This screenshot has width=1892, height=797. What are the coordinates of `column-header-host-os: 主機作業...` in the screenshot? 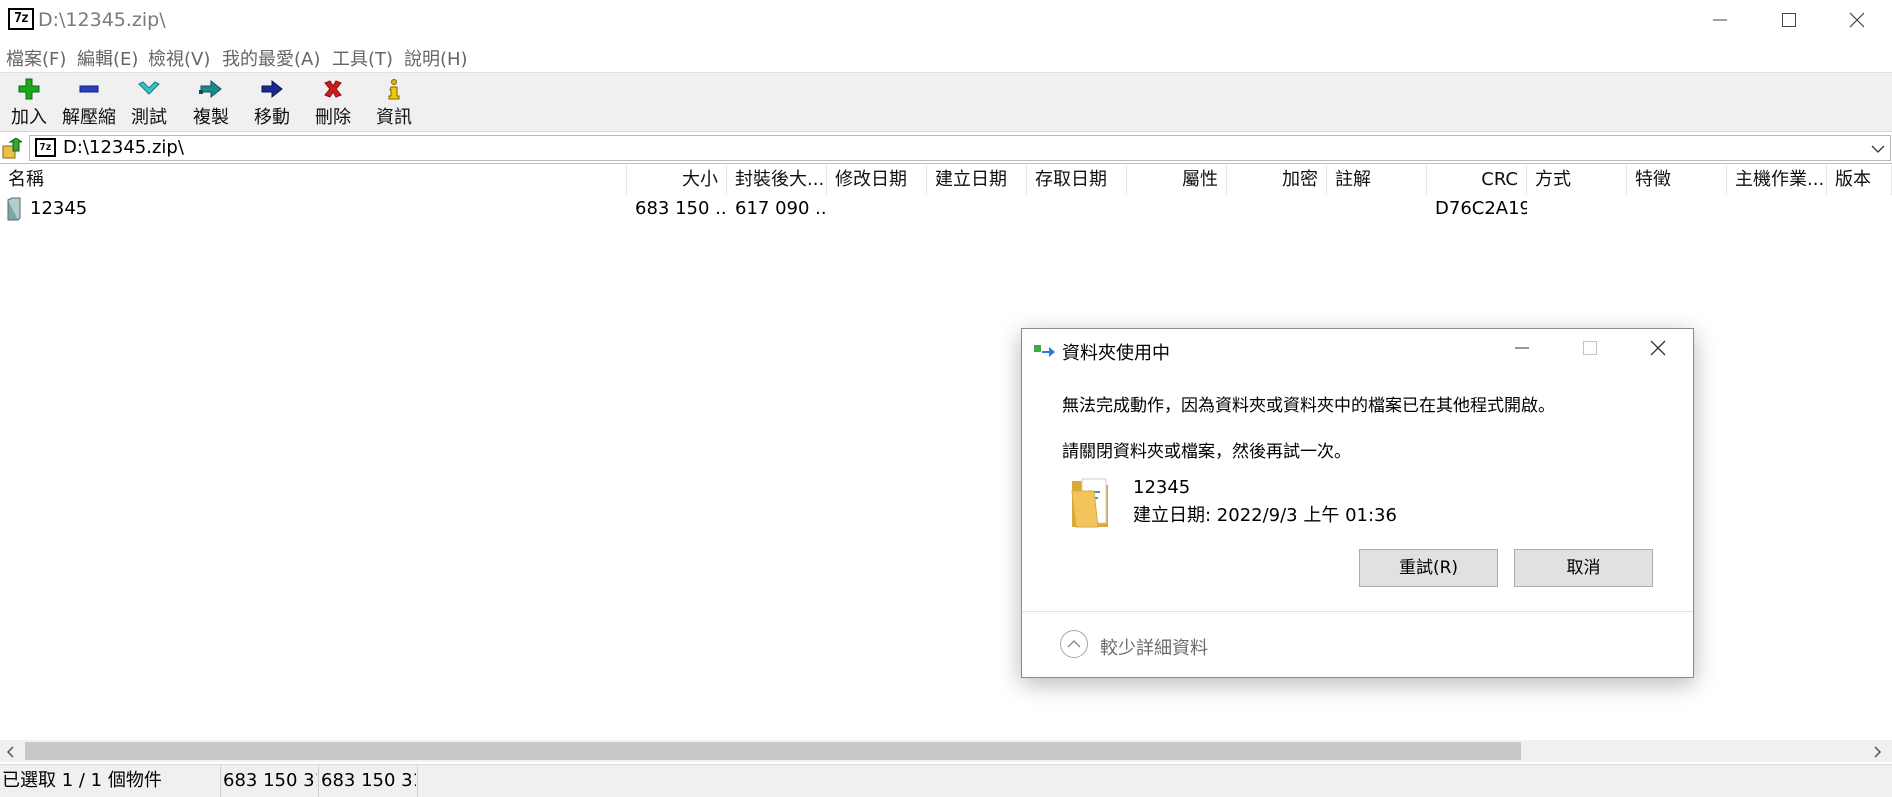 It's located at (1777, 180).